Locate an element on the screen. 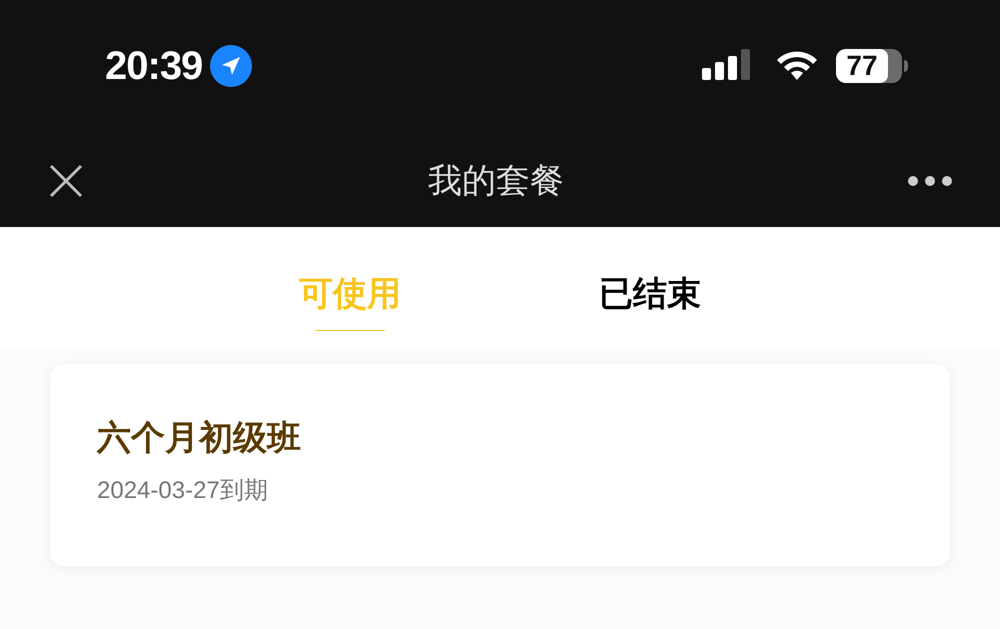 Image resolution: width=1000 pixels, height=629 pixels. battery-percent: 77 is located at coordinates (862, 65).